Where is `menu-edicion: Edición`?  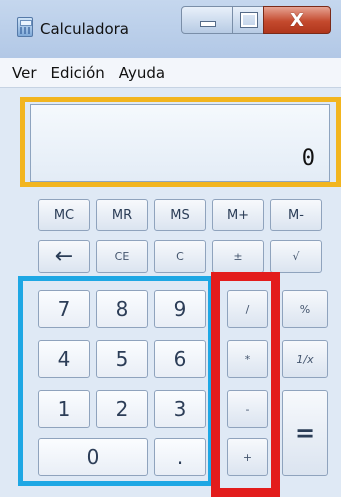 menu-edicion: Edición is located at coordinates (78, 73).